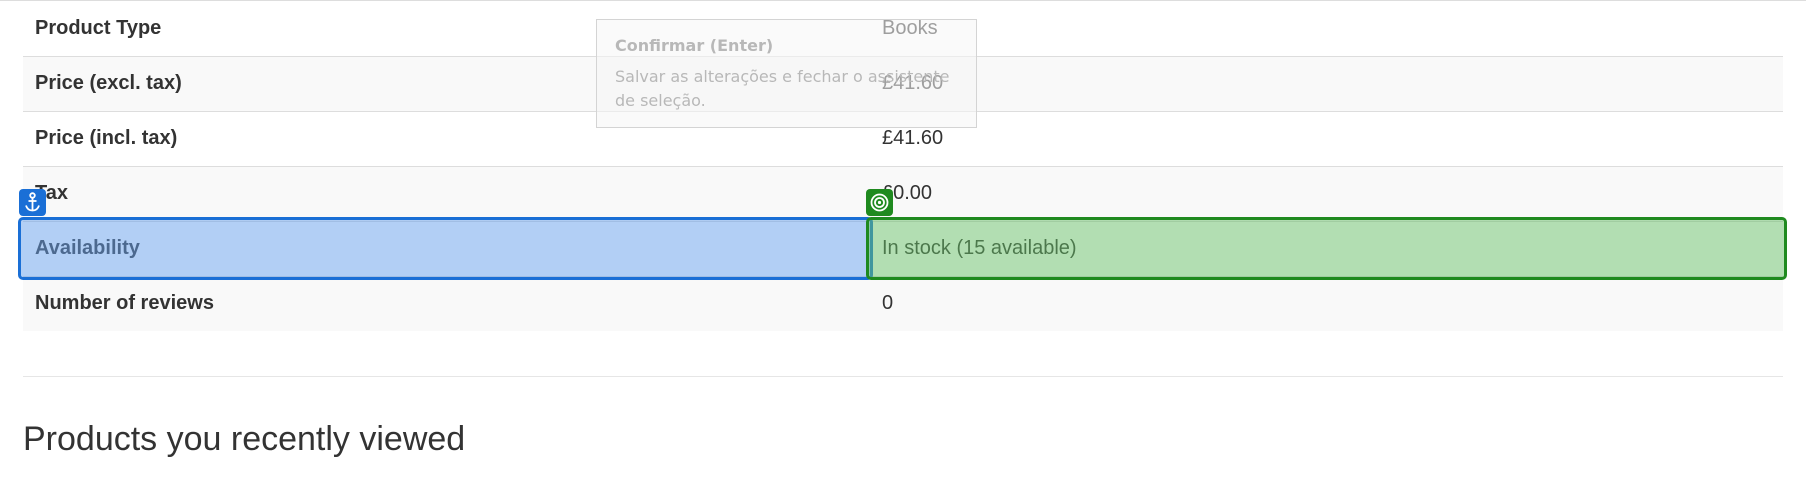 This screenshot has height=480, width=1806. I want to click on target-icon-glyph, so click(879, 202).